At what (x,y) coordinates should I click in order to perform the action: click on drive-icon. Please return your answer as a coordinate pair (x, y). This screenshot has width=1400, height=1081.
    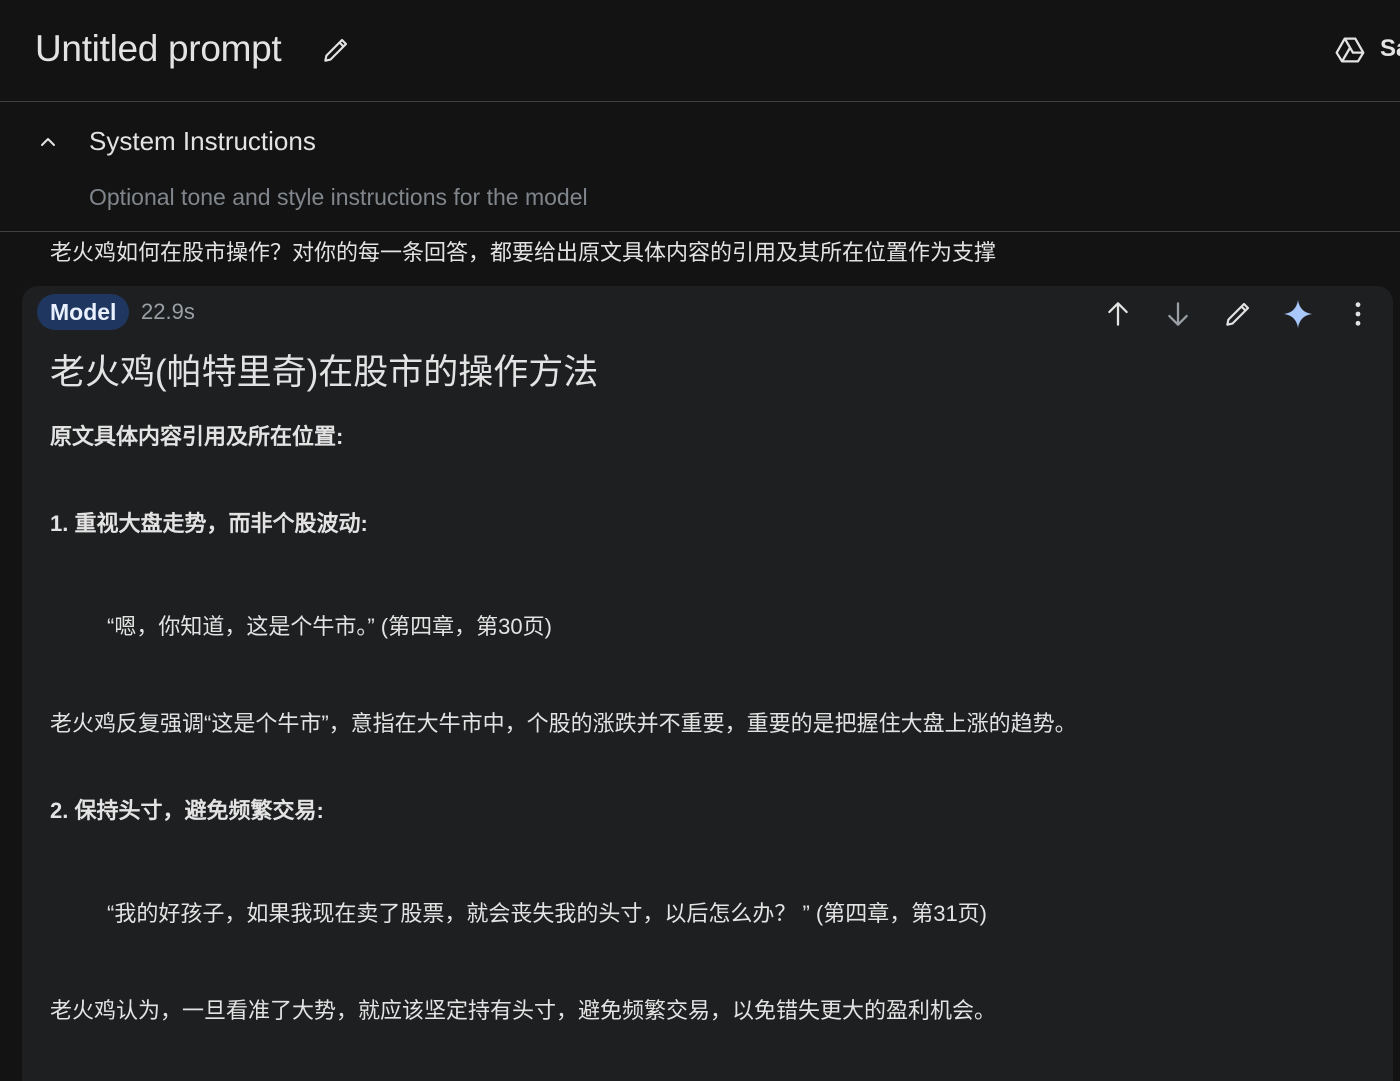
    Looking at the image, I should click on (1350, 50).